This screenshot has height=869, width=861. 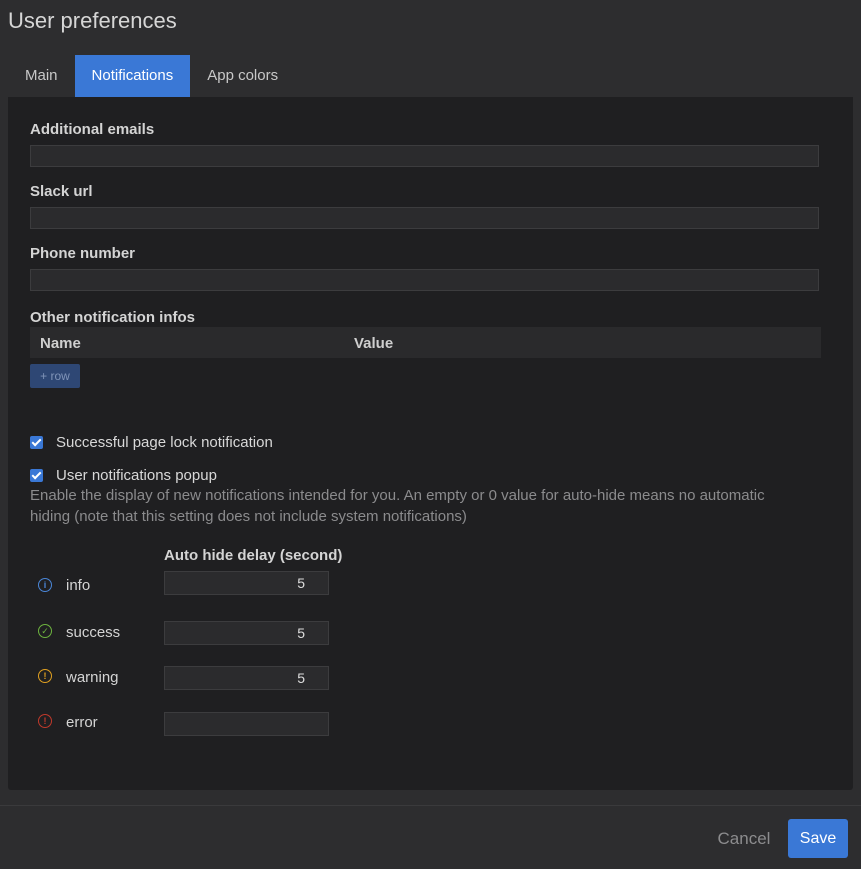 What do you see at coordinates (253, 555) in the screenshot?
I see `auto-hide-header: Auto hide delay (second)` at bounding box center [253, 555].